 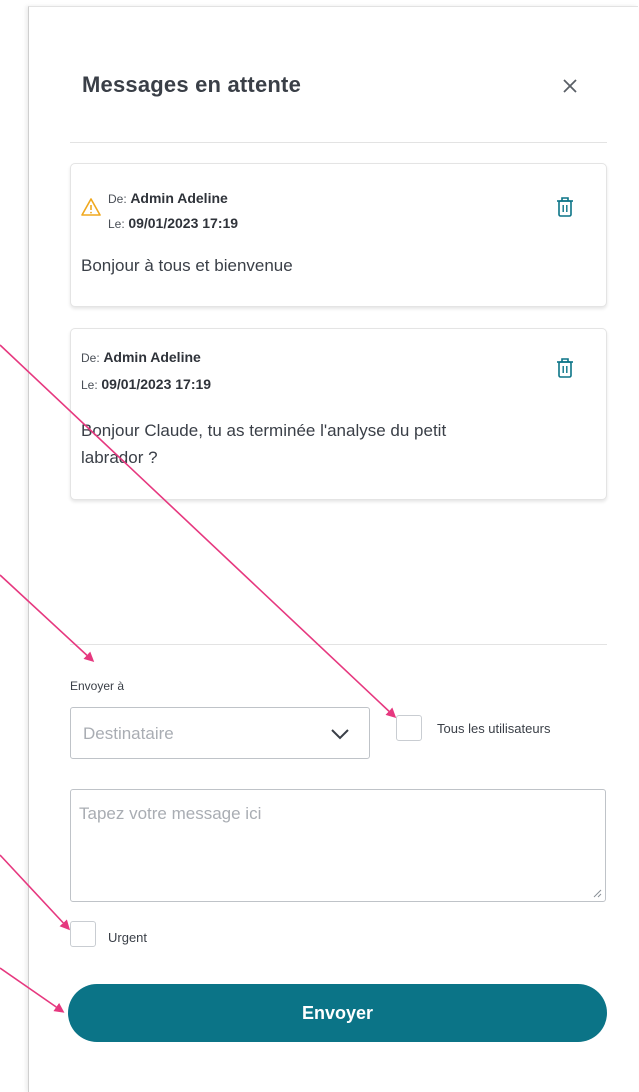 What do you see at coordinates (191, 84) in the screenshot?
I see `panel-title: Messages en attente` at bounding box center [191, 84].